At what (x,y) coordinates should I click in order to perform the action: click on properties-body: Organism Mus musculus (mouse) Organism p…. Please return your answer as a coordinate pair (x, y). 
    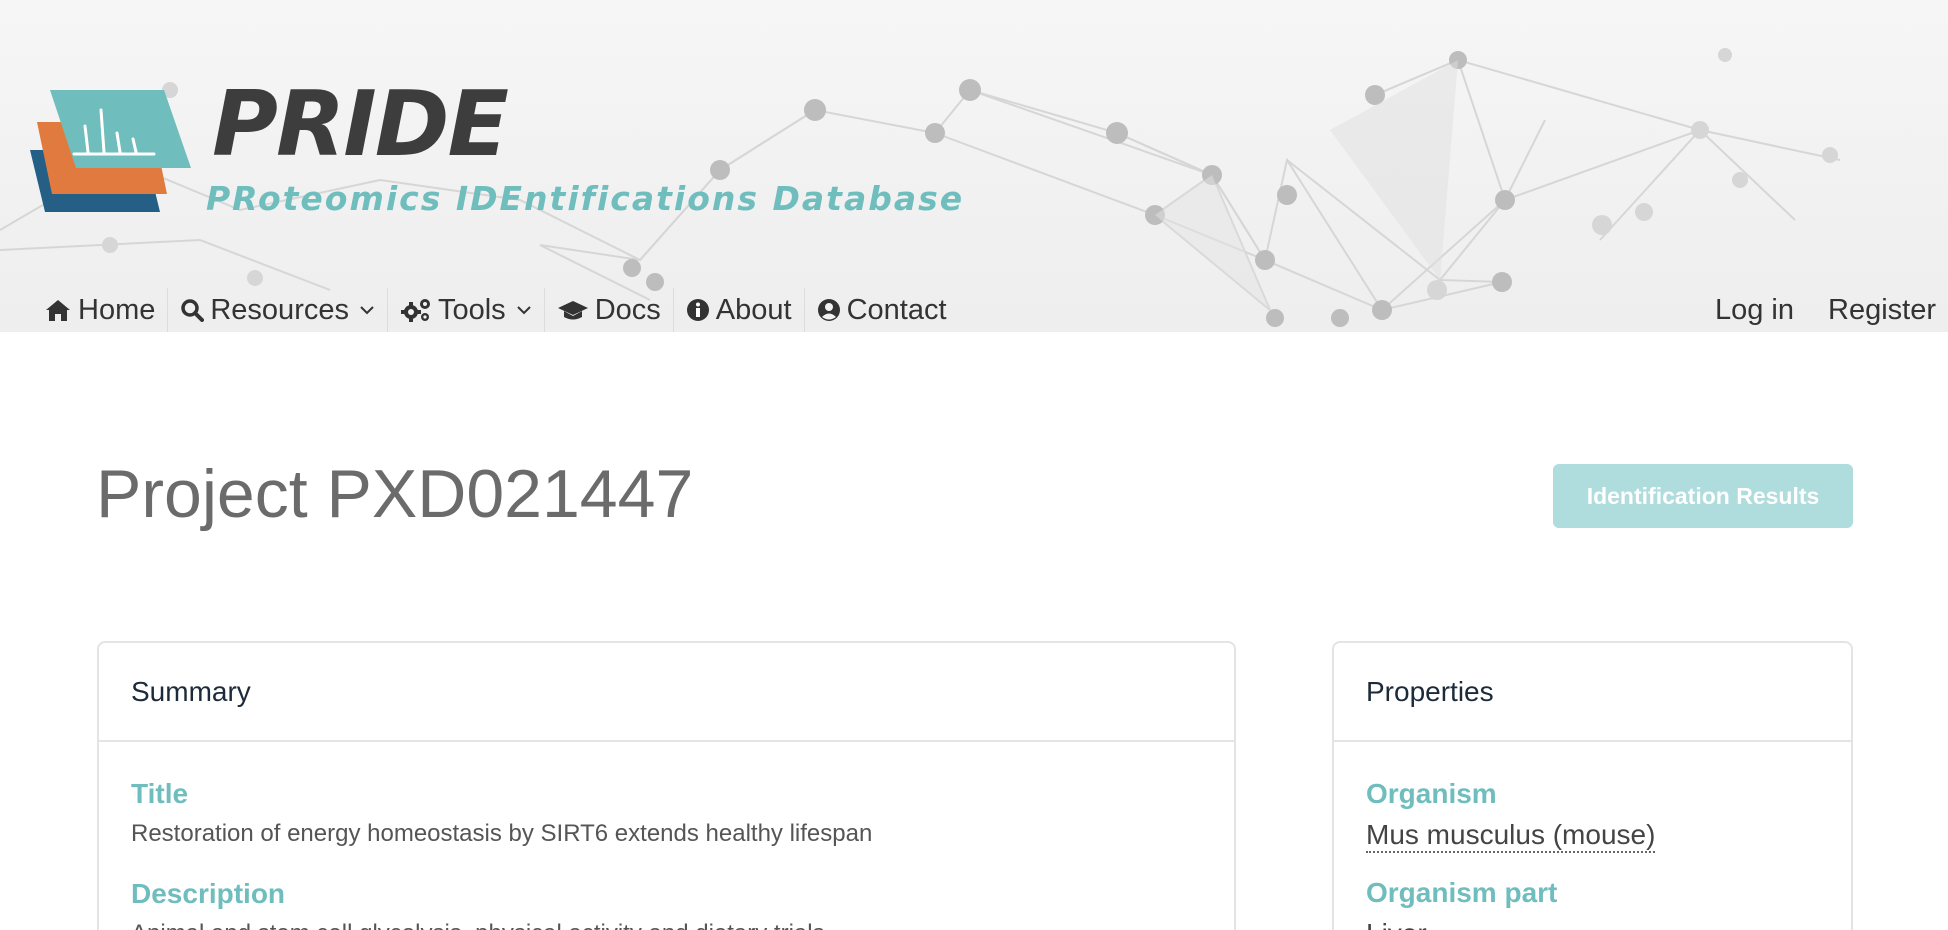
    Looking at the image, I should click on (1592, 836).